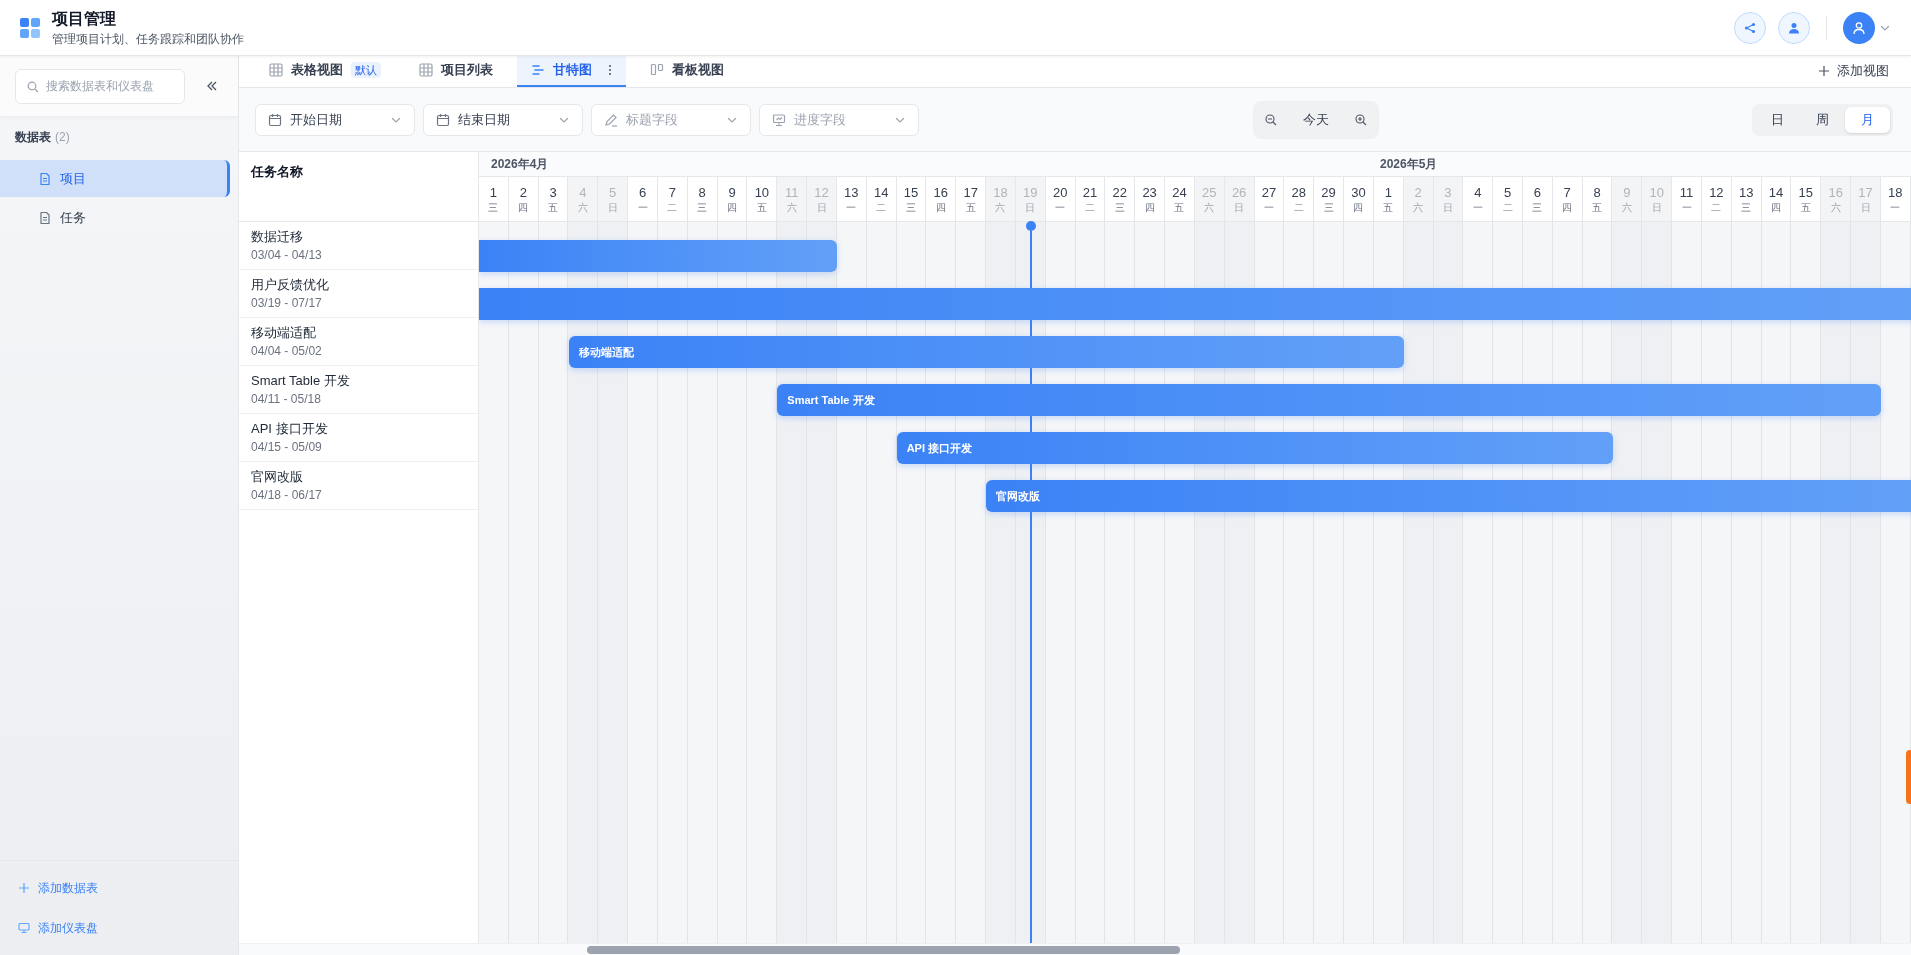  I want to click on scale-option: 月, so click(1867, 119).